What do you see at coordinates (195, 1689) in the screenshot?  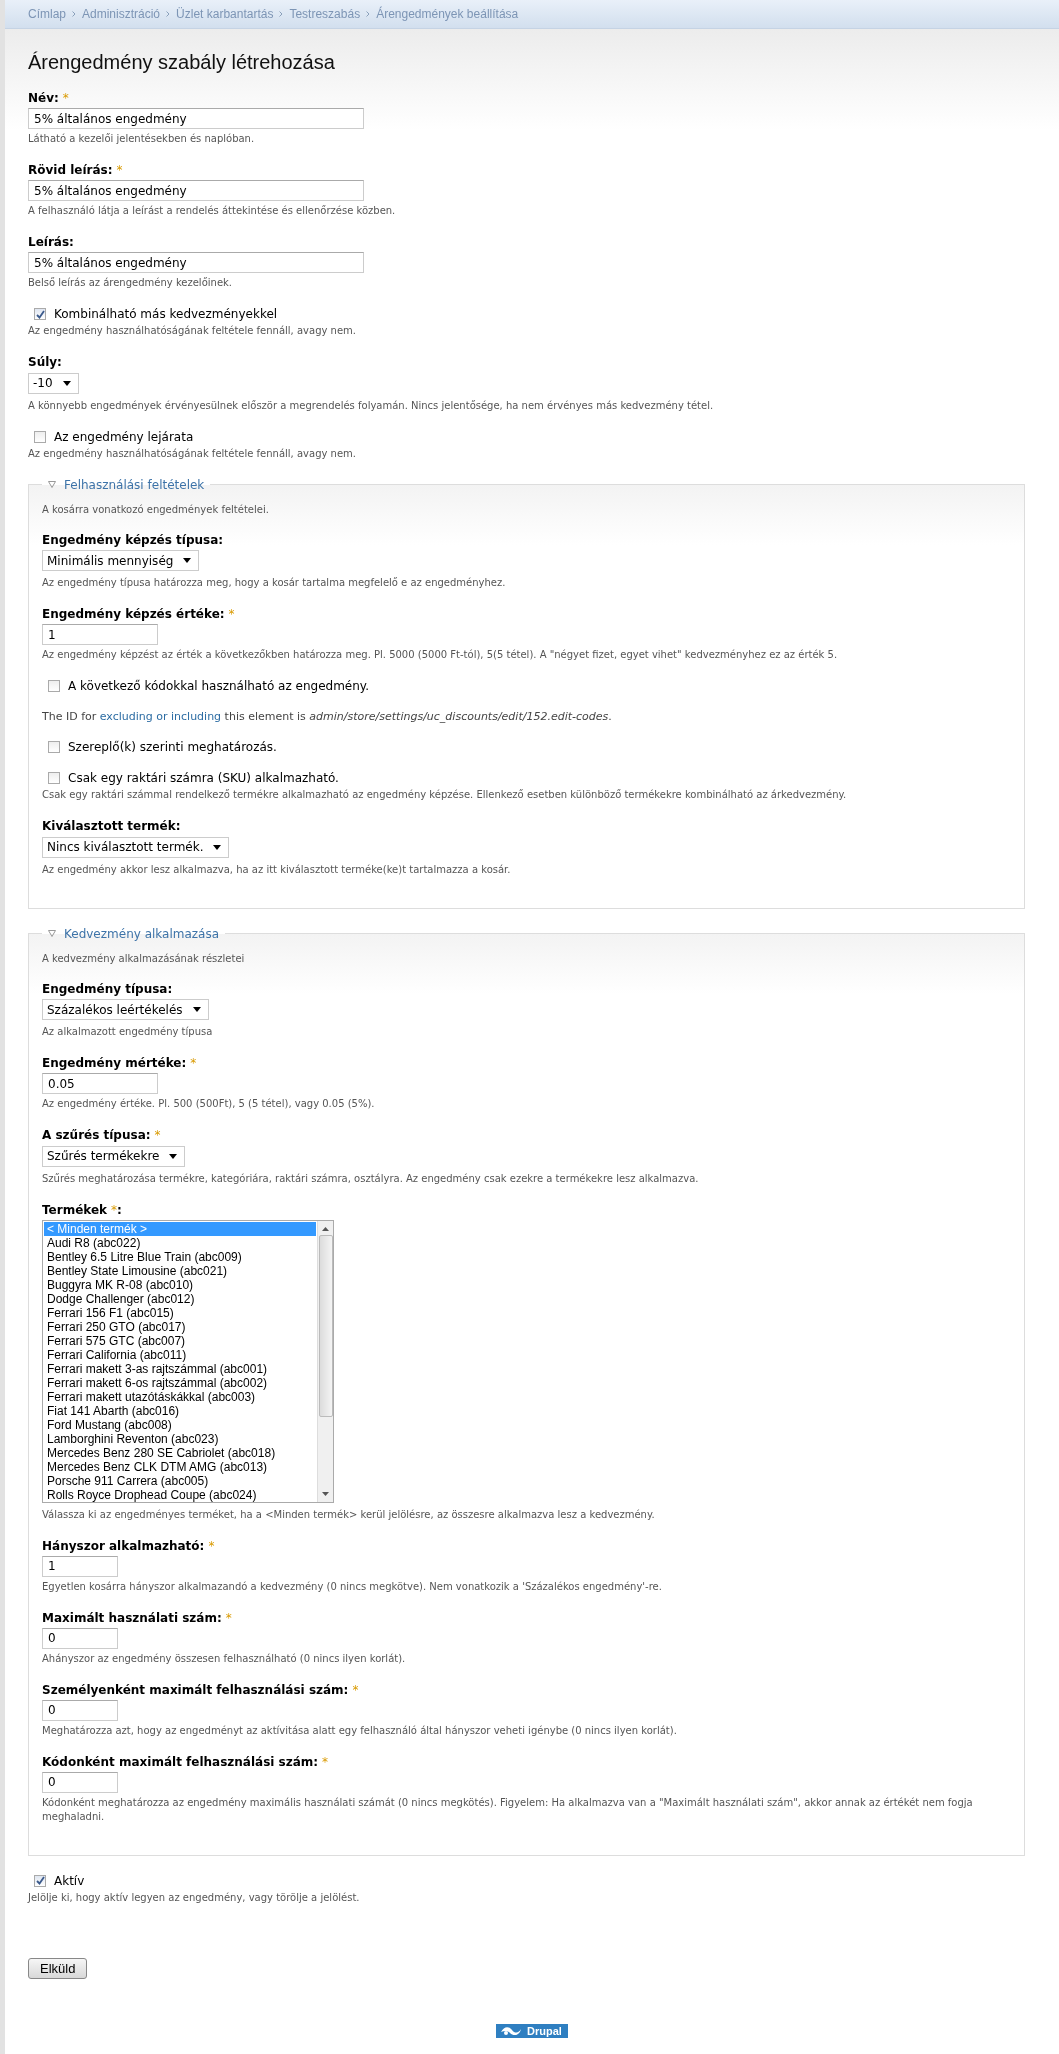 I see `field-label: Személyenként maximált felhasználási szám:` at bounding box center [195, 1689].